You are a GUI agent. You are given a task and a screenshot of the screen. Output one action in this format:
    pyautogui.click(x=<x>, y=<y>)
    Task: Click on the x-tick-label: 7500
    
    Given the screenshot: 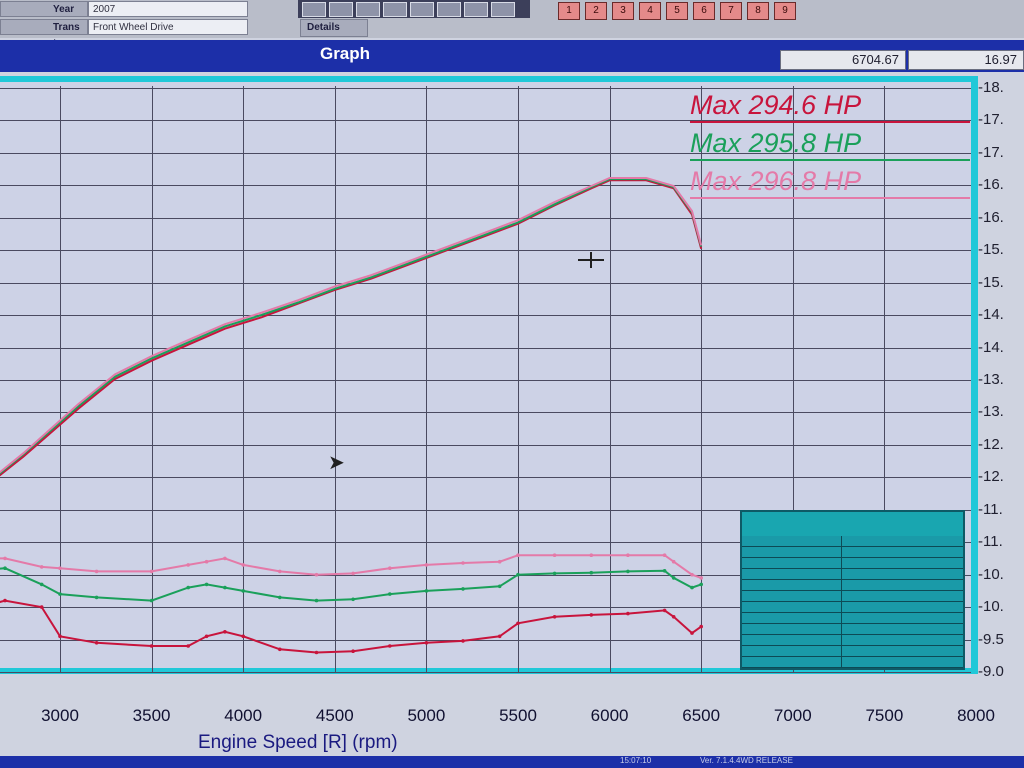 What is the action you would take?
    pyautogui.click(x=884, y=715)
    